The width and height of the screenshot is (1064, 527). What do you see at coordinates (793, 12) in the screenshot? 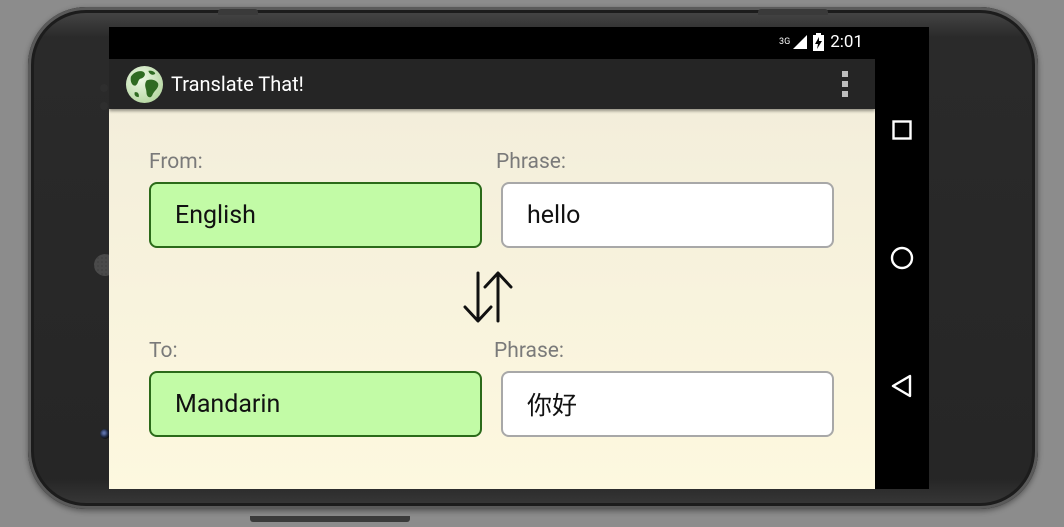
I see `phone-volume-button` at bounding box center [793, 12].